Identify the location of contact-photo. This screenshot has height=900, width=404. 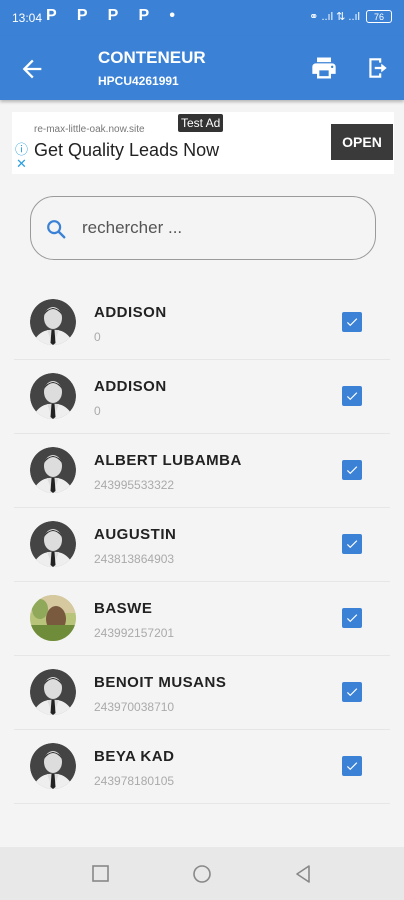
(53, 618).